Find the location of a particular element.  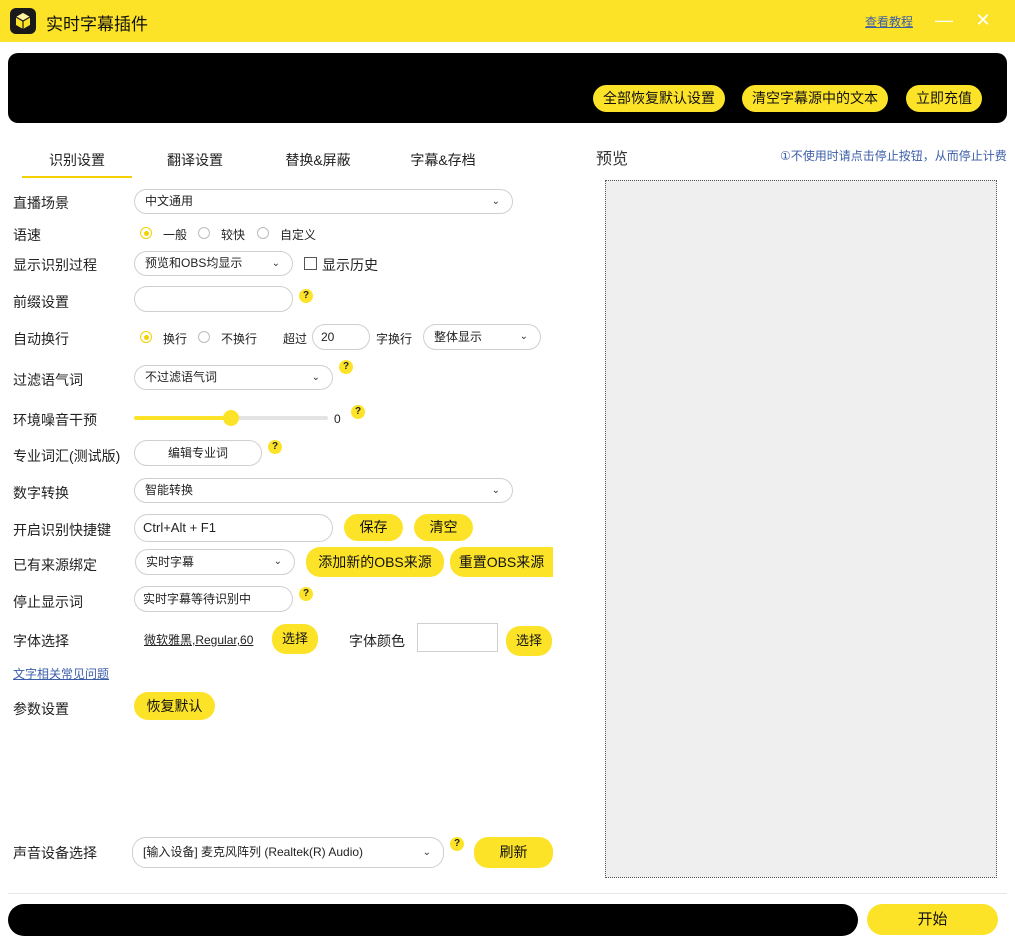

hotkey-label: 开启识别快捷键 is located at coordinates (62, 530).